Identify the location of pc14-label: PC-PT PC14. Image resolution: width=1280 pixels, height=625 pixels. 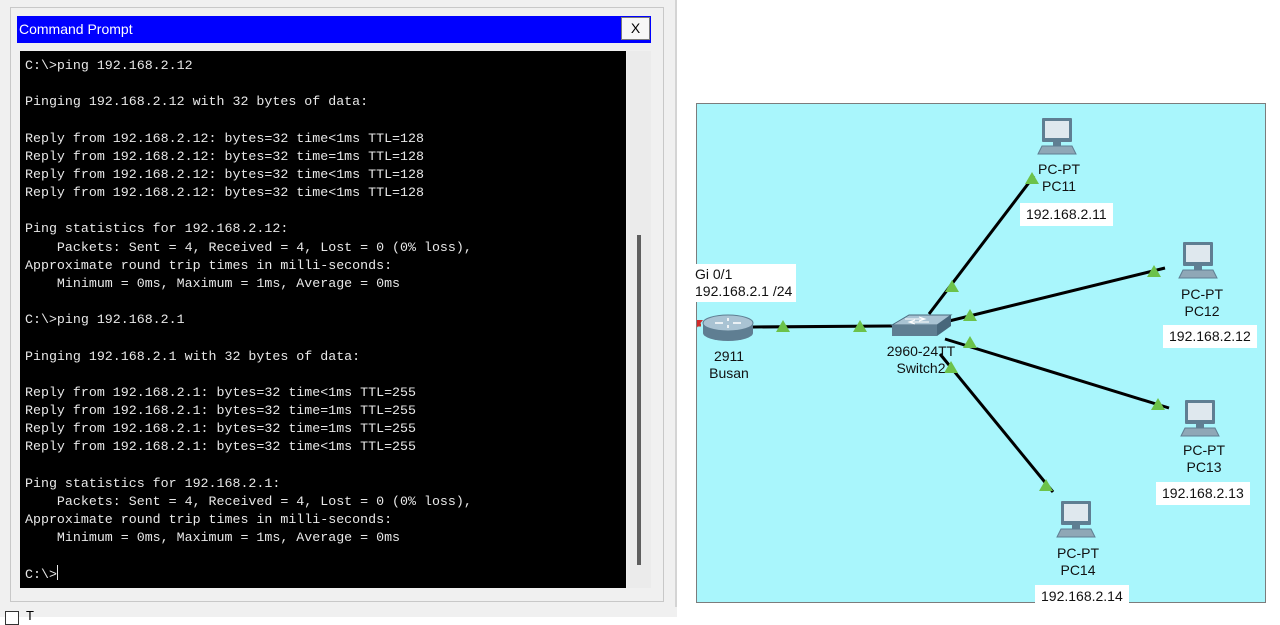
(1078, 562).